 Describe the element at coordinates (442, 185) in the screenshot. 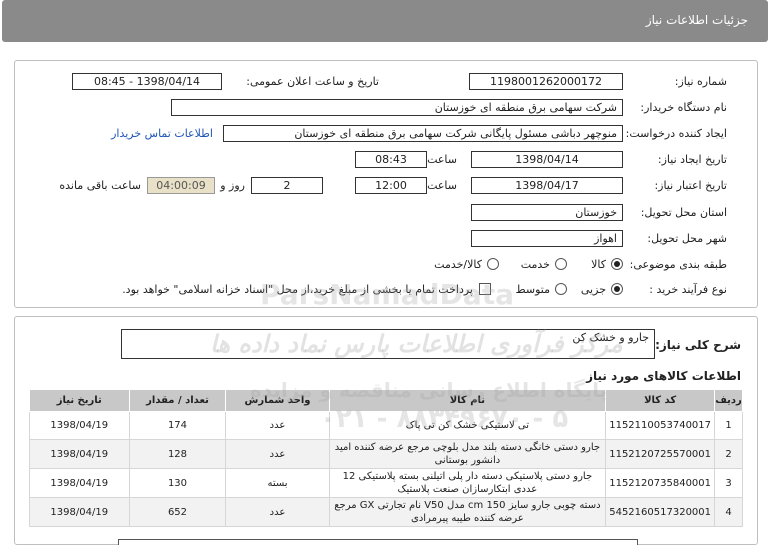

I see `valid-time-label: ساعت` at that location.